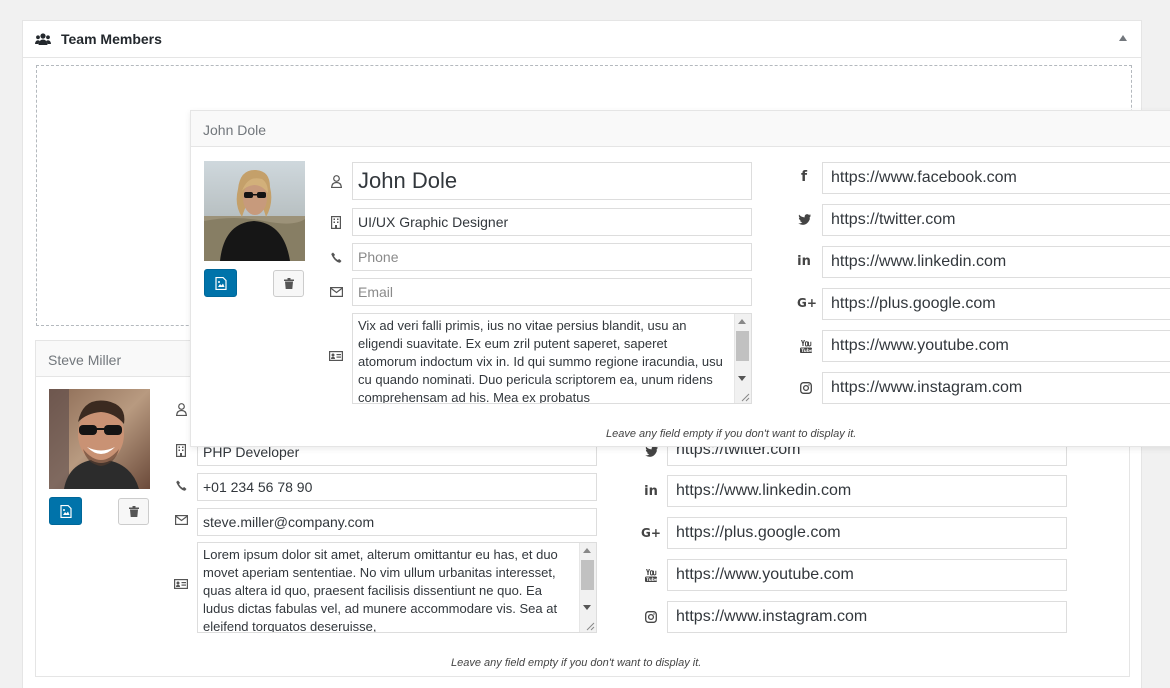  What do you see at coordinates (552, 292) in the screenshot?
I see `email-input: Email` at bounding box center [552, 292].